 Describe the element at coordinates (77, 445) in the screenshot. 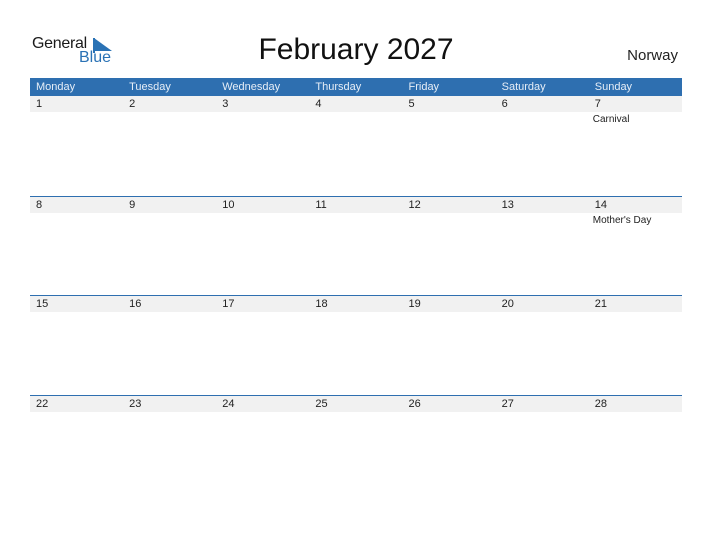

I see `day-cell: 22` at that location.